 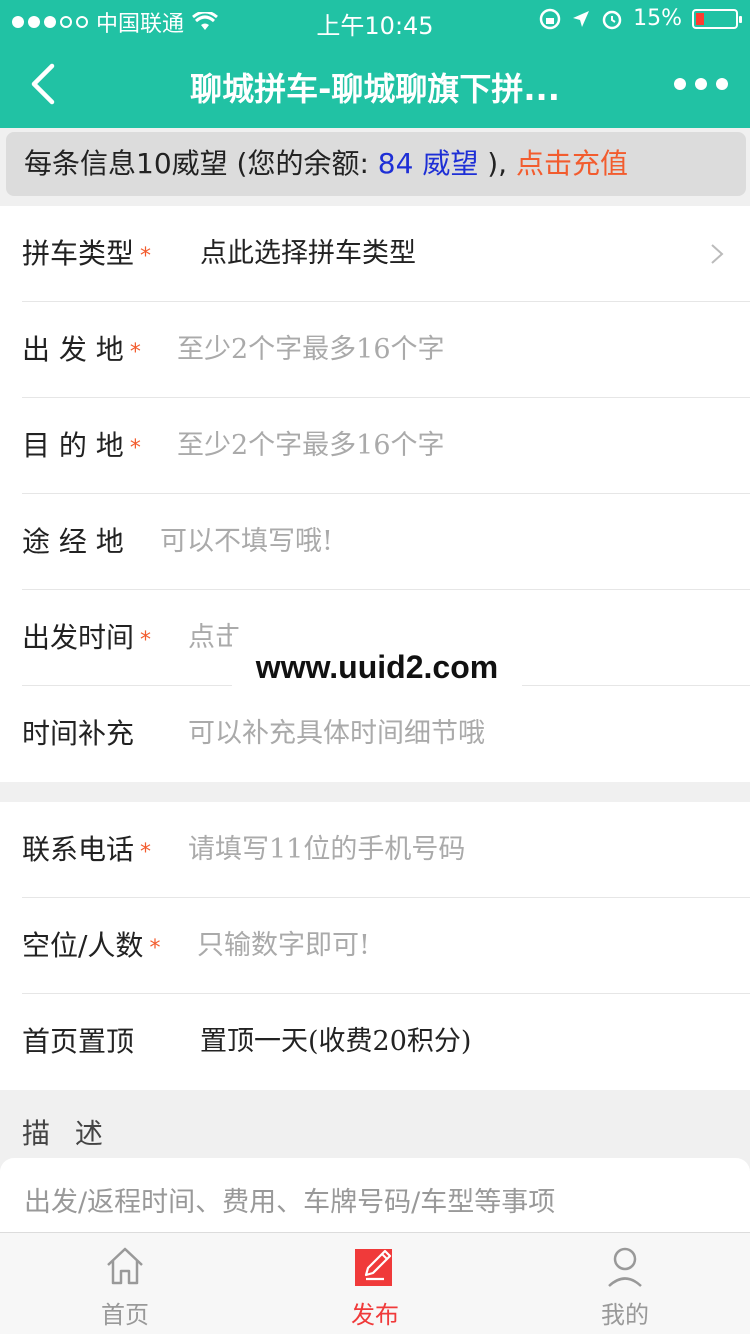 What do you see at coordinates (308, 254) in the screenshot?
I see `carpool-type-select: 点此选择拼车类型` at bounding box center [308, 254].